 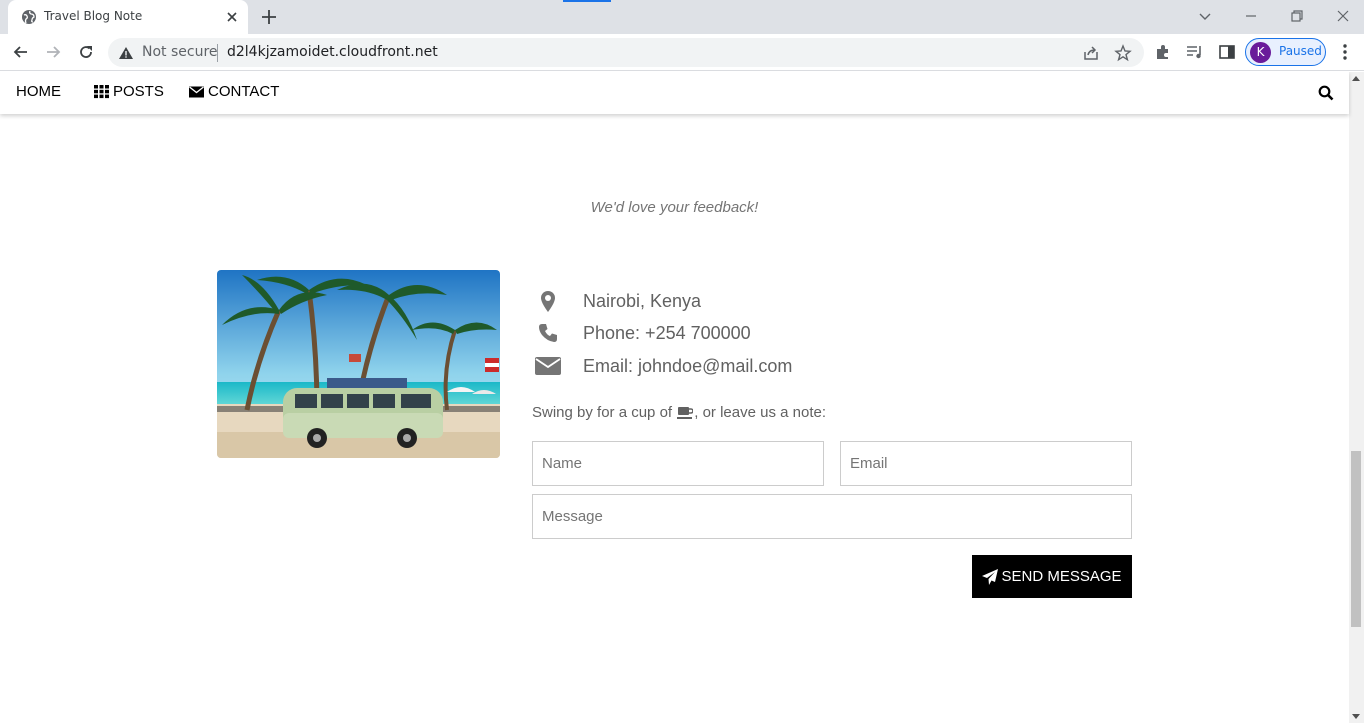 What do you see at coordinates (642, 300) in the screenshot?
I see `location-text: Nairobi, Kenya` at bounding box center [642, 300].